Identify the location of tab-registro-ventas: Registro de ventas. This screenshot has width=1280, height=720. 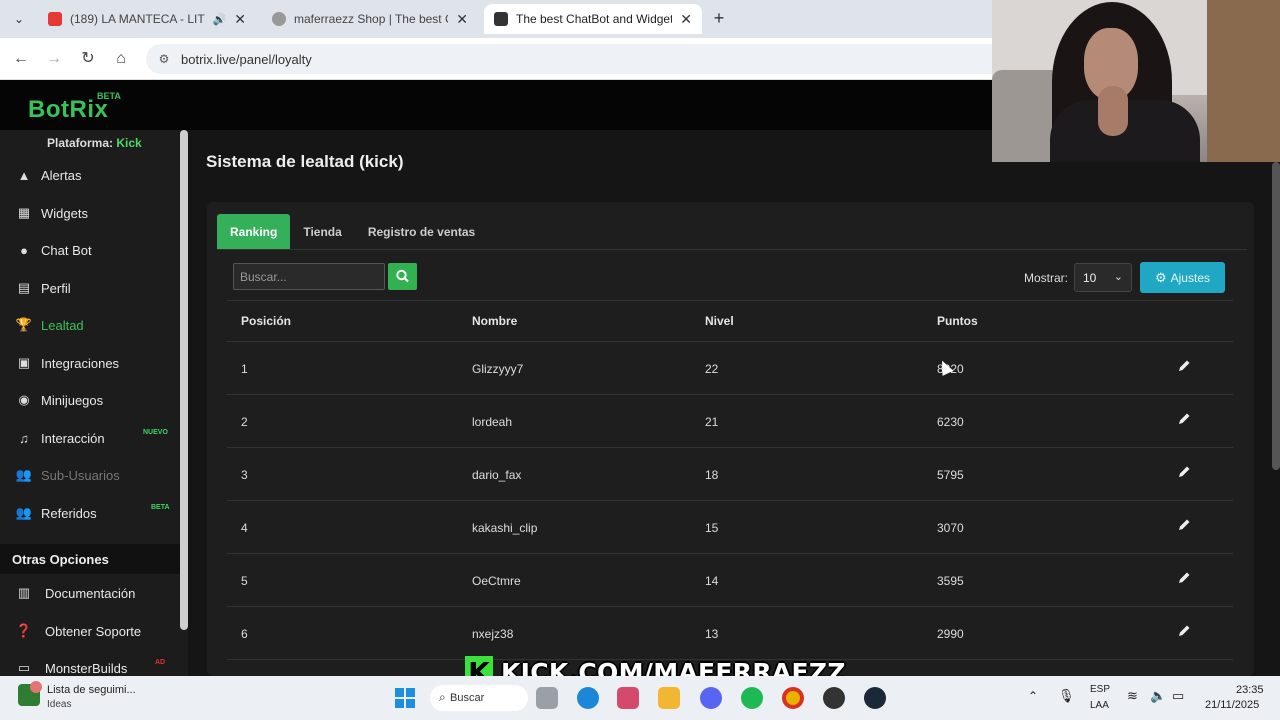
(421, 231).